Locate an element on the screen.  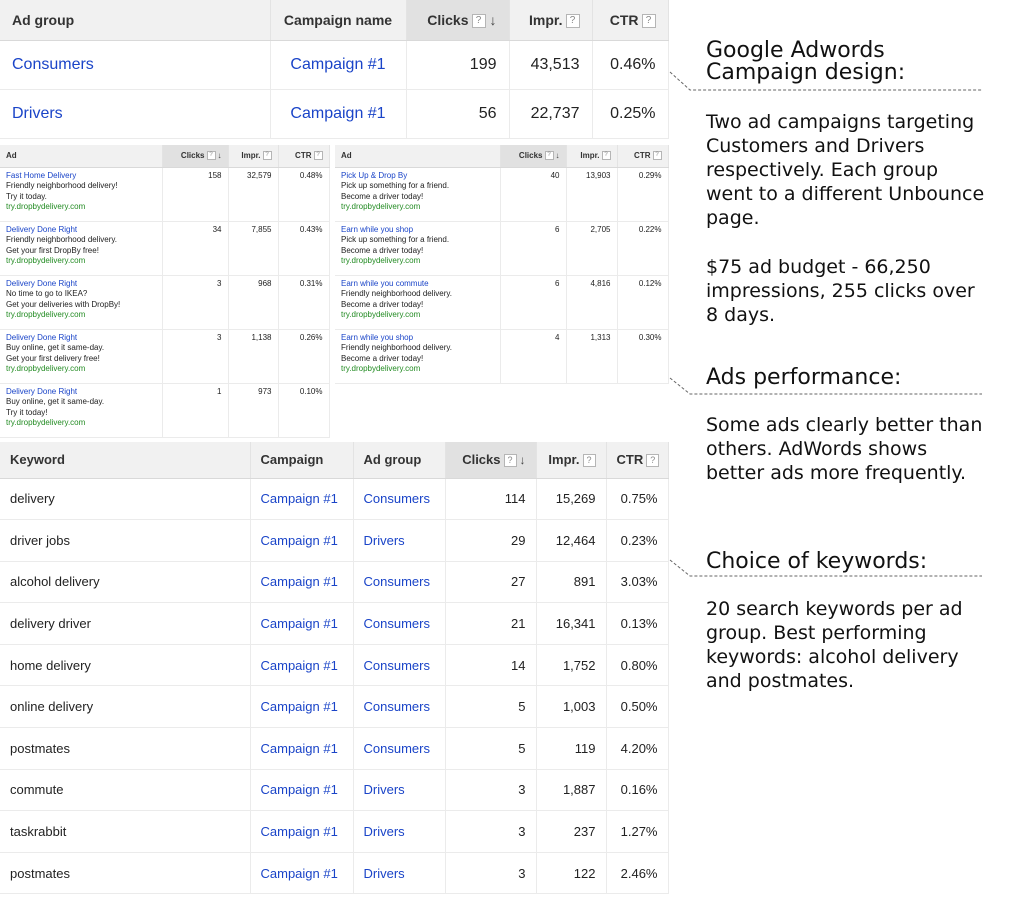
impr-cell: 15,269 is located at coordinates (571, 499).